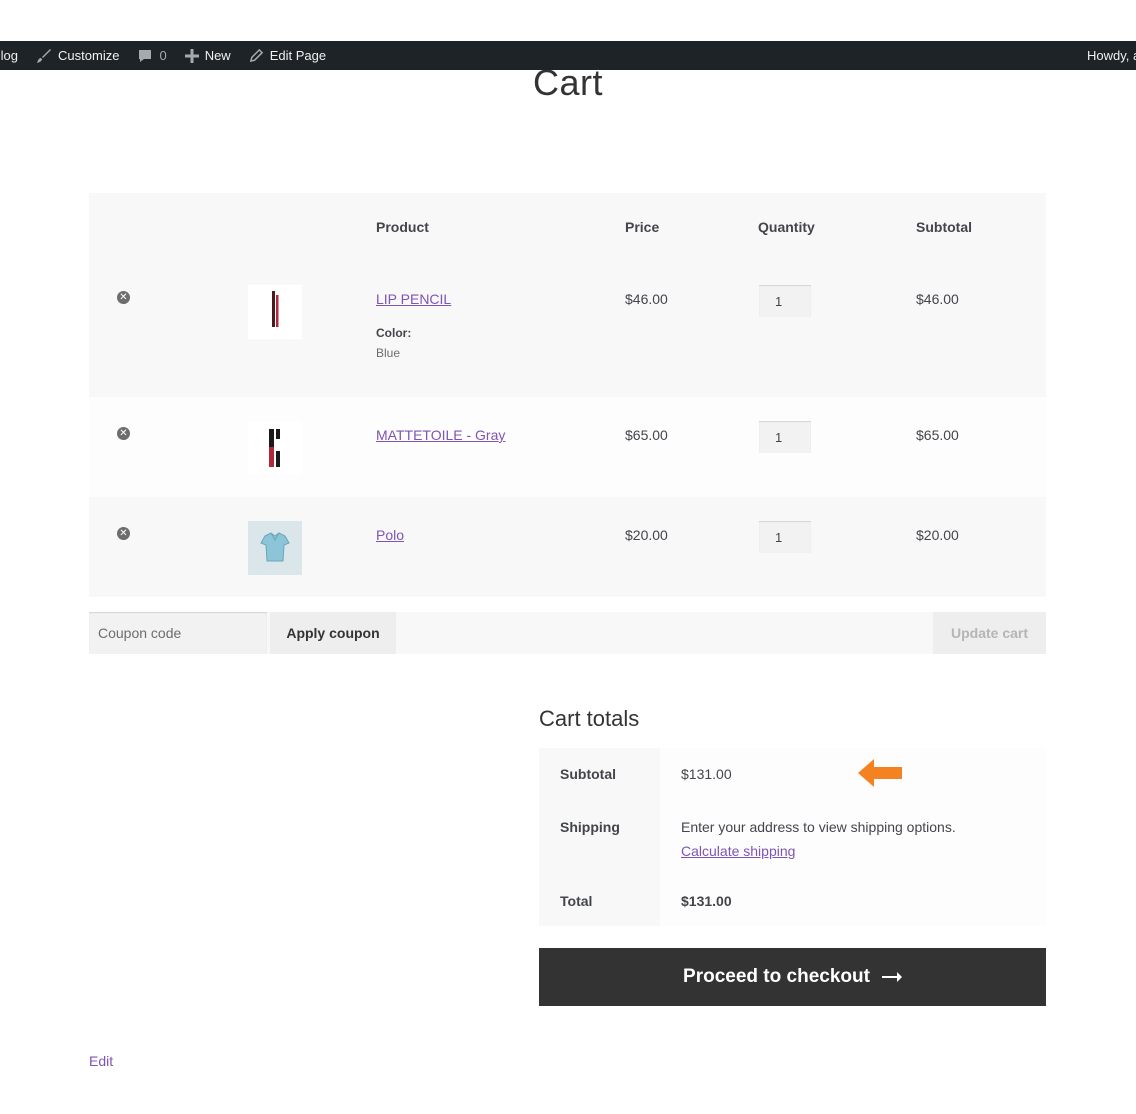 This screenshot has height=1114, width=1136. I want to click on cart-item-row: ✕ Polo $20.00 1 $20.00, so click(567, 547).